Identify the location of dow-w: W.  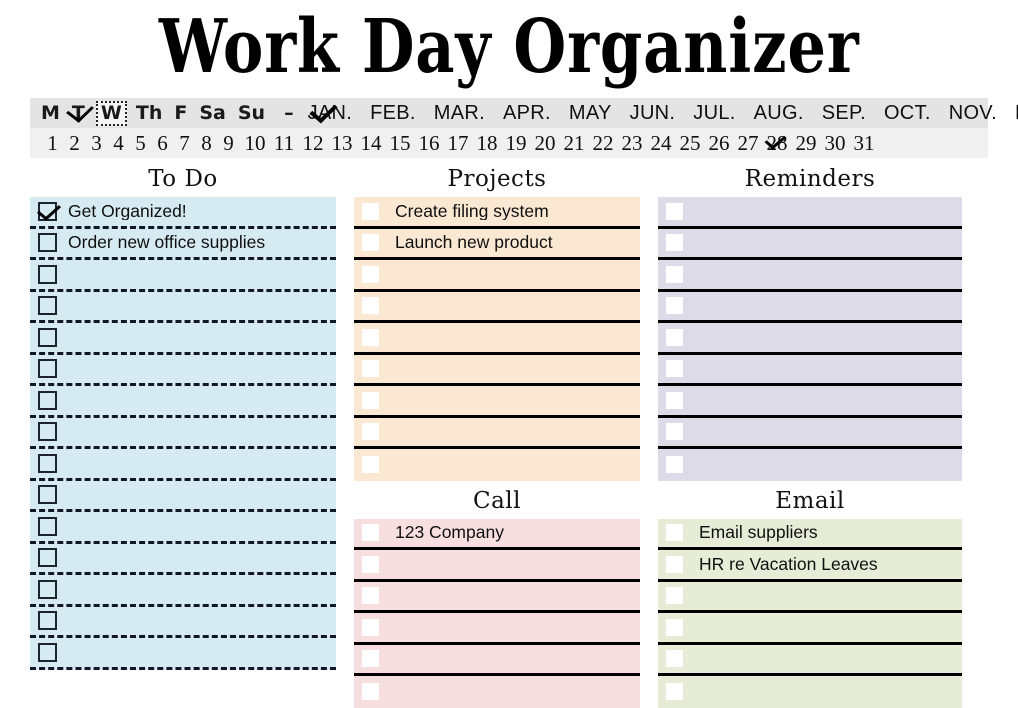
(111, 113).